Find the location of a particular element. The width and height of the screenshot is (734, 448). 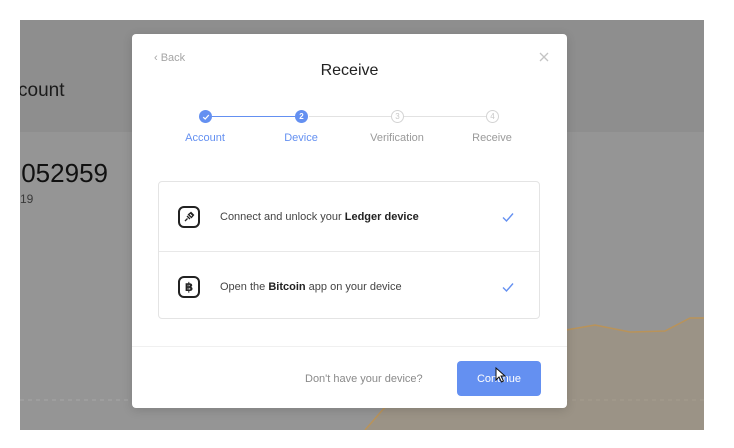

task-connect-device: Connect and unlock your Ledger device is located at coordinates (349, 216).